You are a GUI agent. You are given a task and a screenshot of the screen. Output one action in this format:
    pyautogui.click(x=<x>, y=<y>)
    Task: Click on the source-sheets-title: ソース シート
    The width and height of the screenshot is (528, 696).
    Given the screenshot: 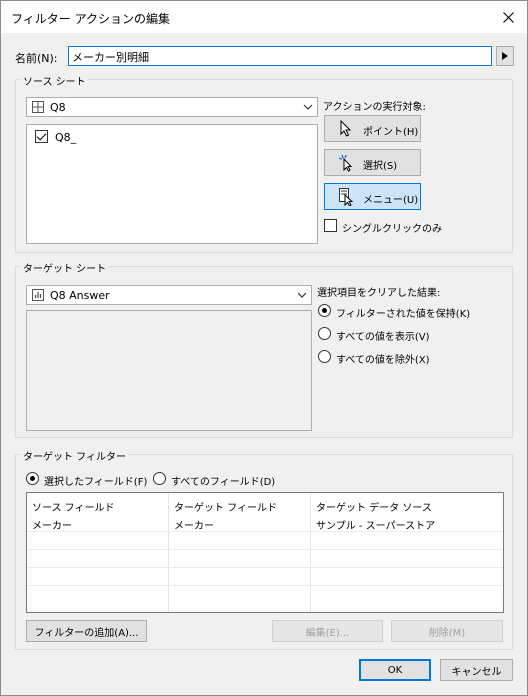 What is the action you would take?
    pyautogui.click(x=54, y=80)
    